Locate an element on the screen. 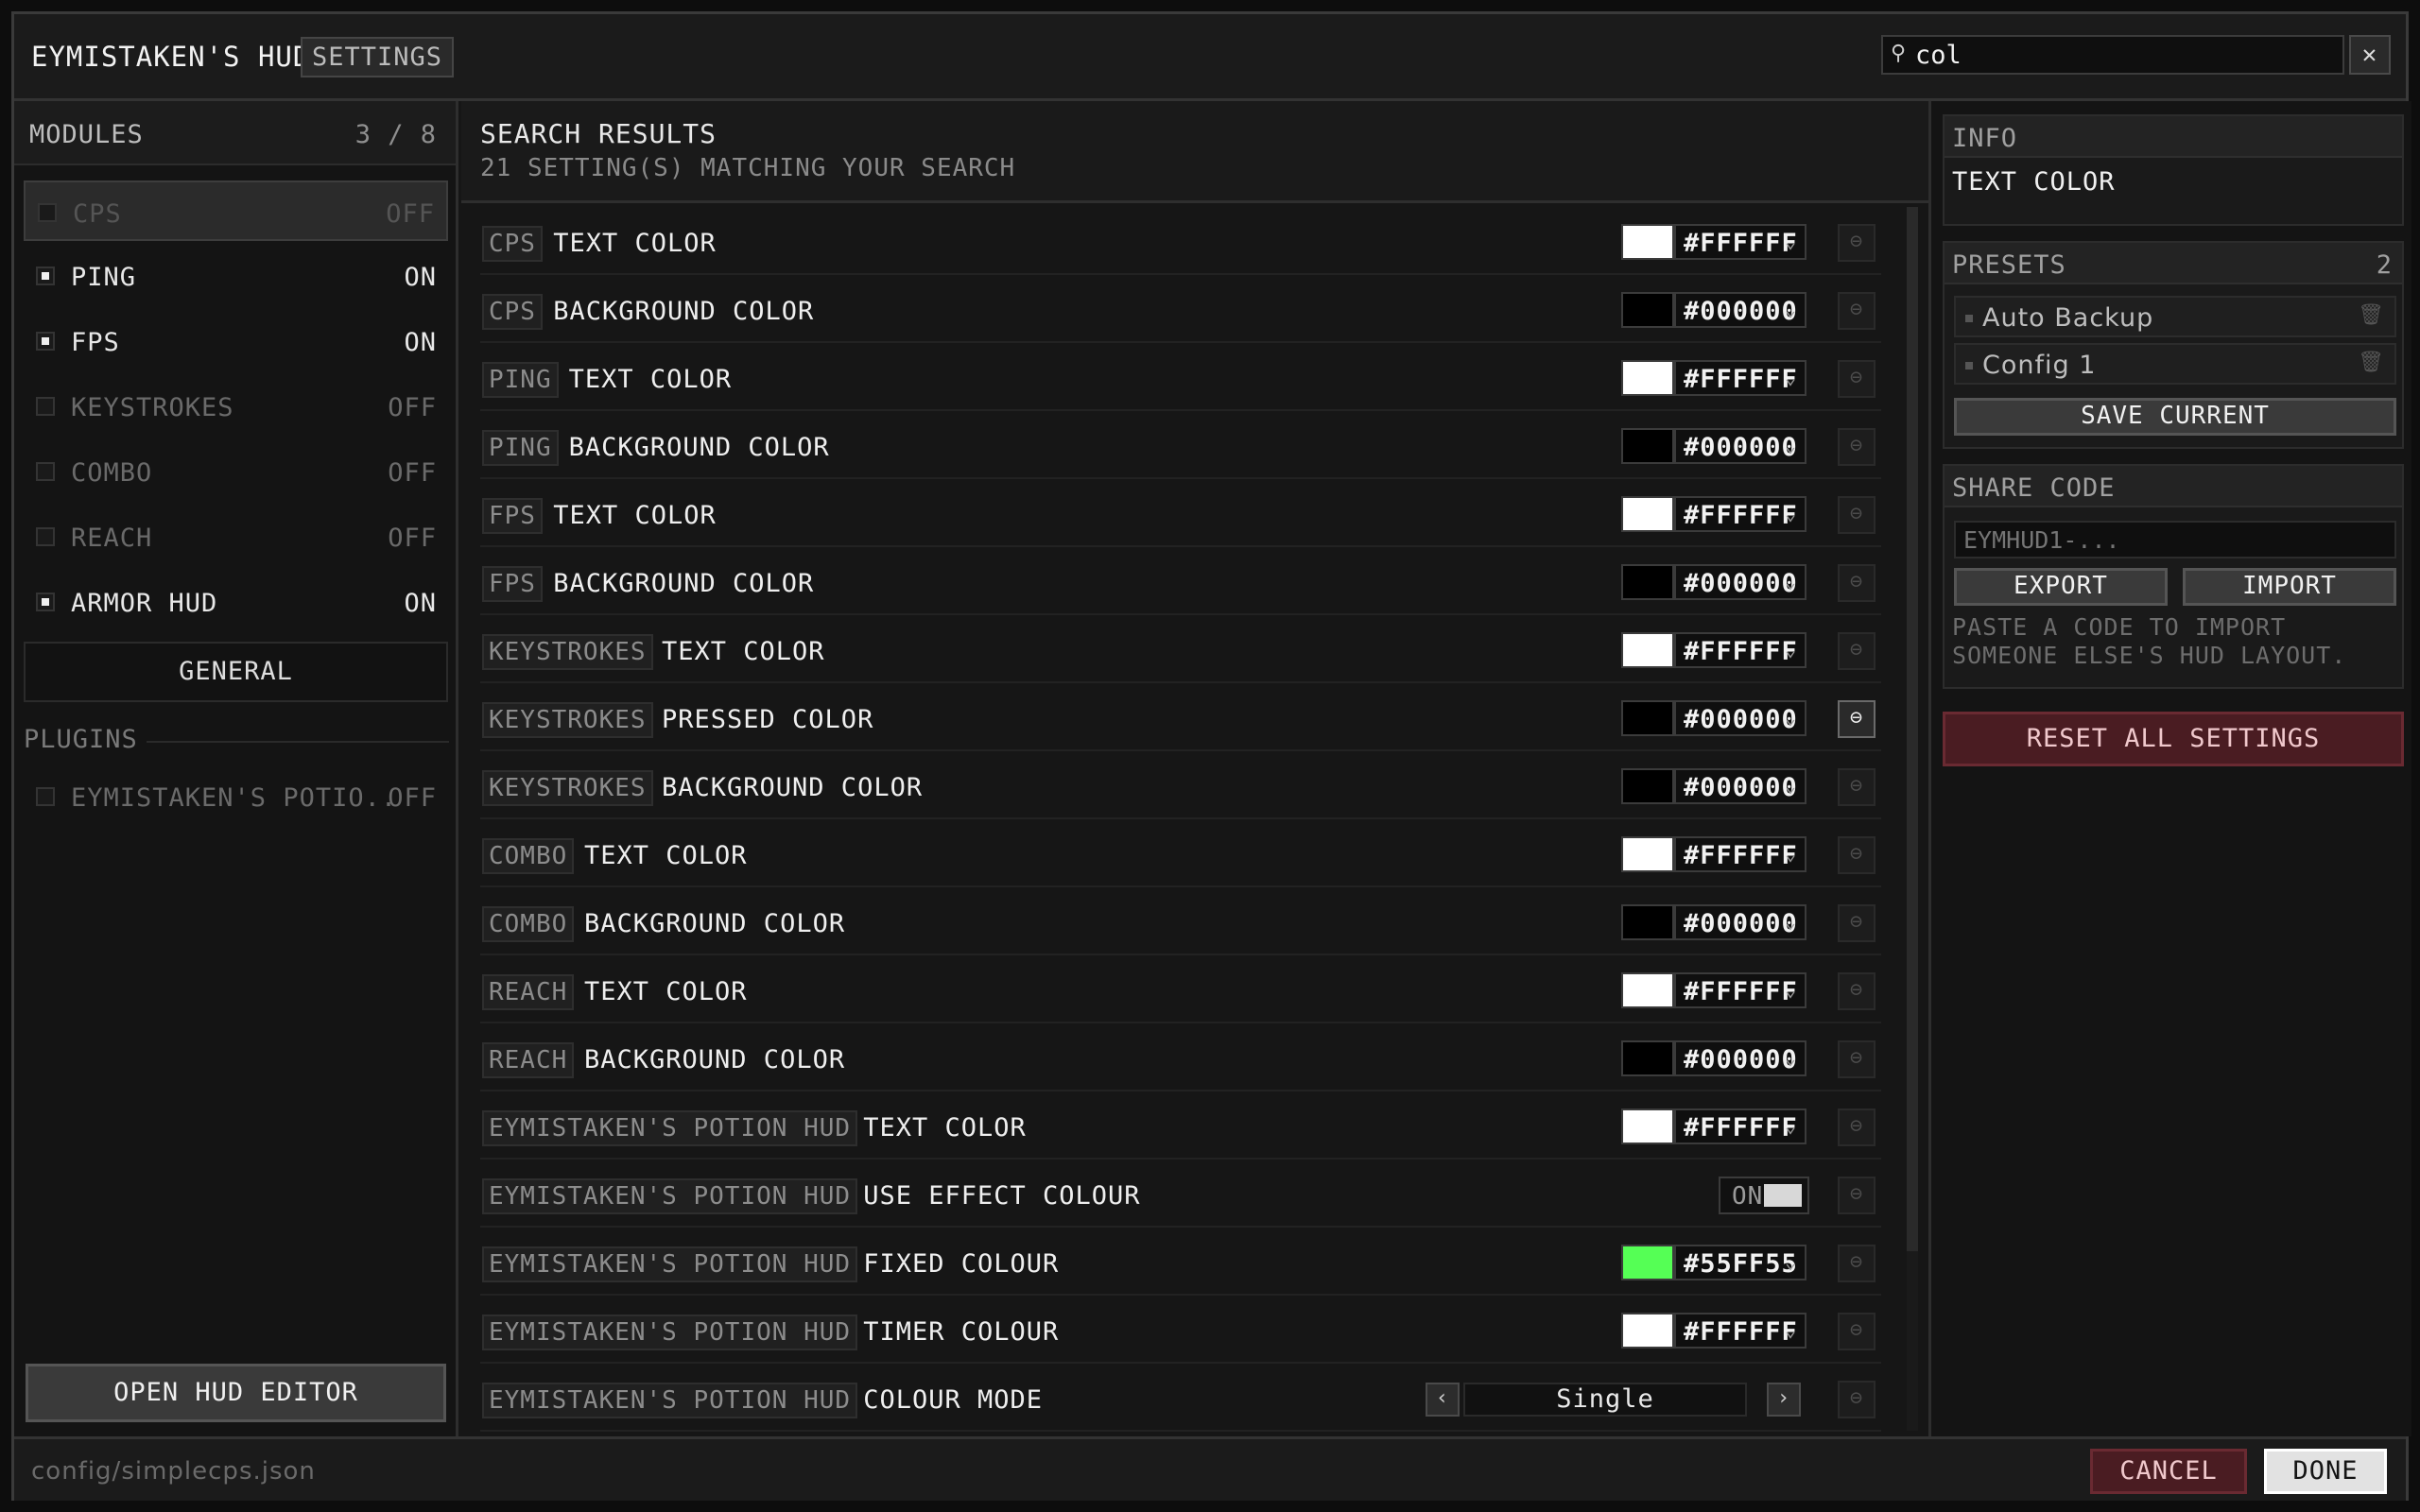 This screenshot has height=1512, width=2420. presets-count: 2 is located at coordinates (2384, 265).